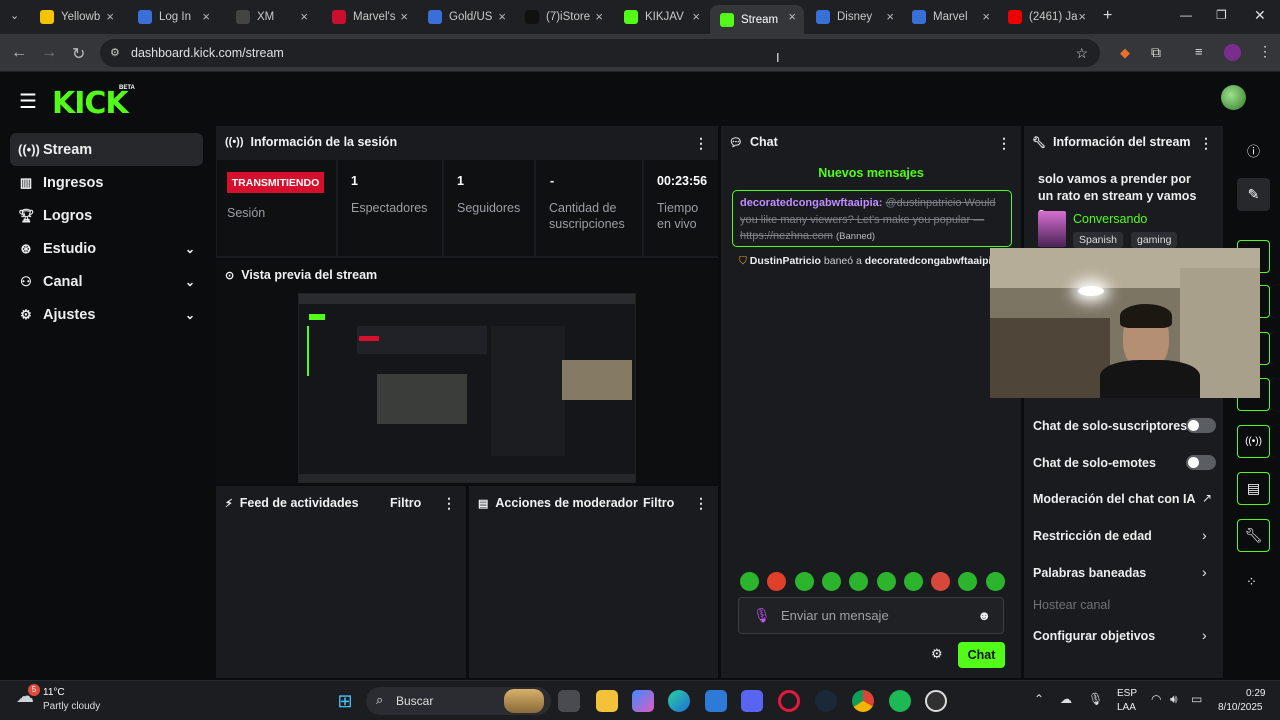 Image resolution: width=1280 pixels, height=720 pixels. I want to click on tray-mic-icon: 🎙︎, so click(1095, 699).